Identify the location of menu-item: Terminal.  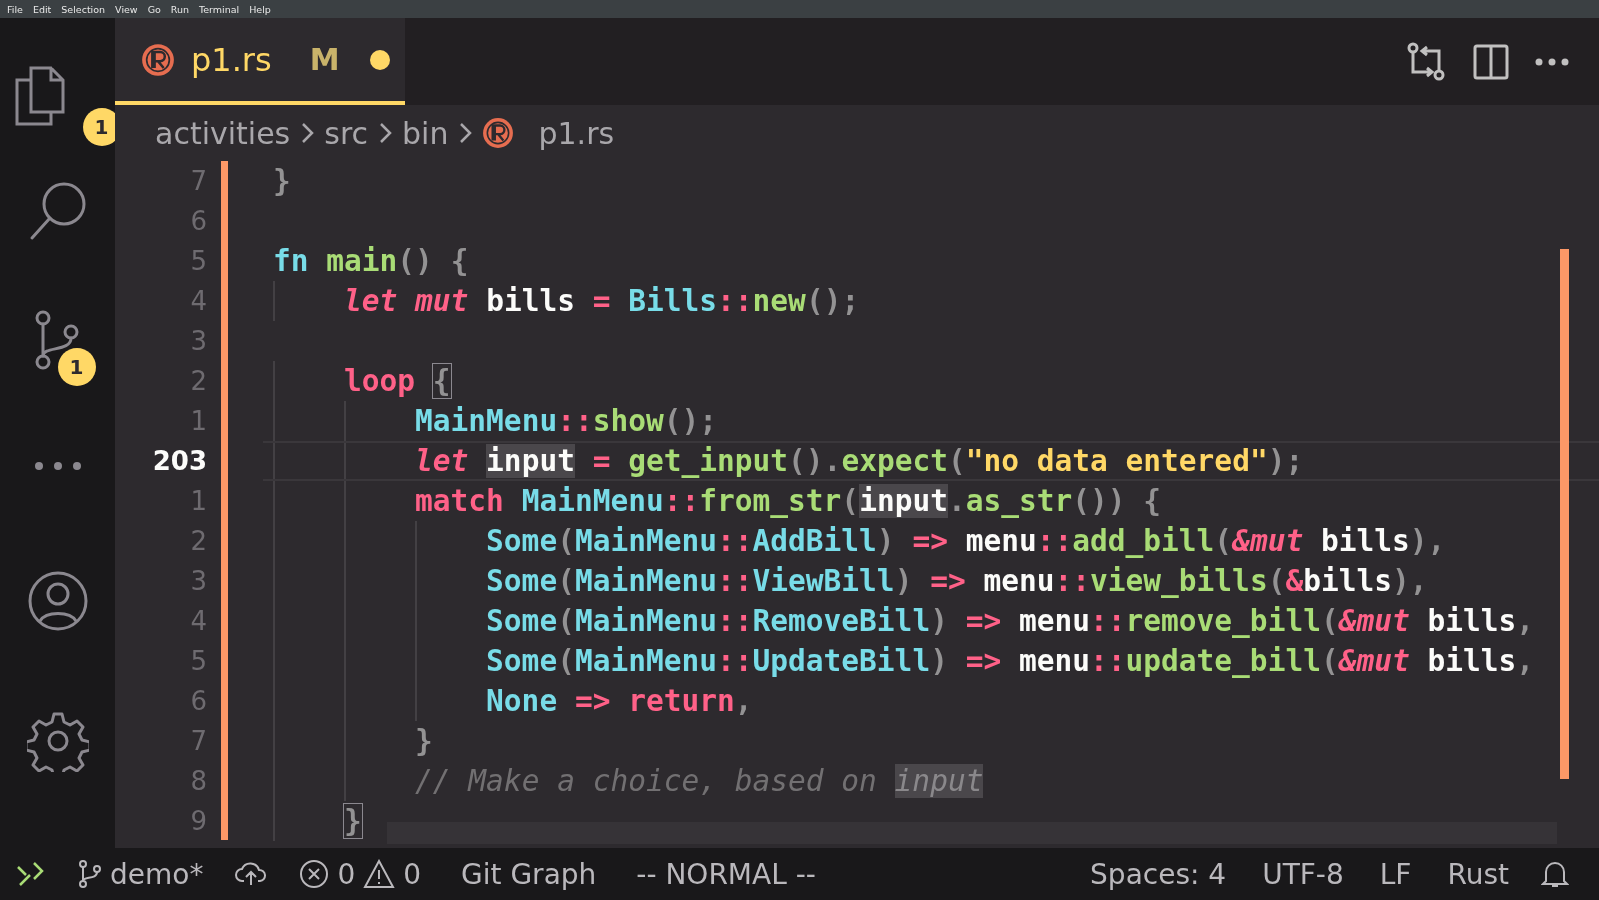
(219, 9).